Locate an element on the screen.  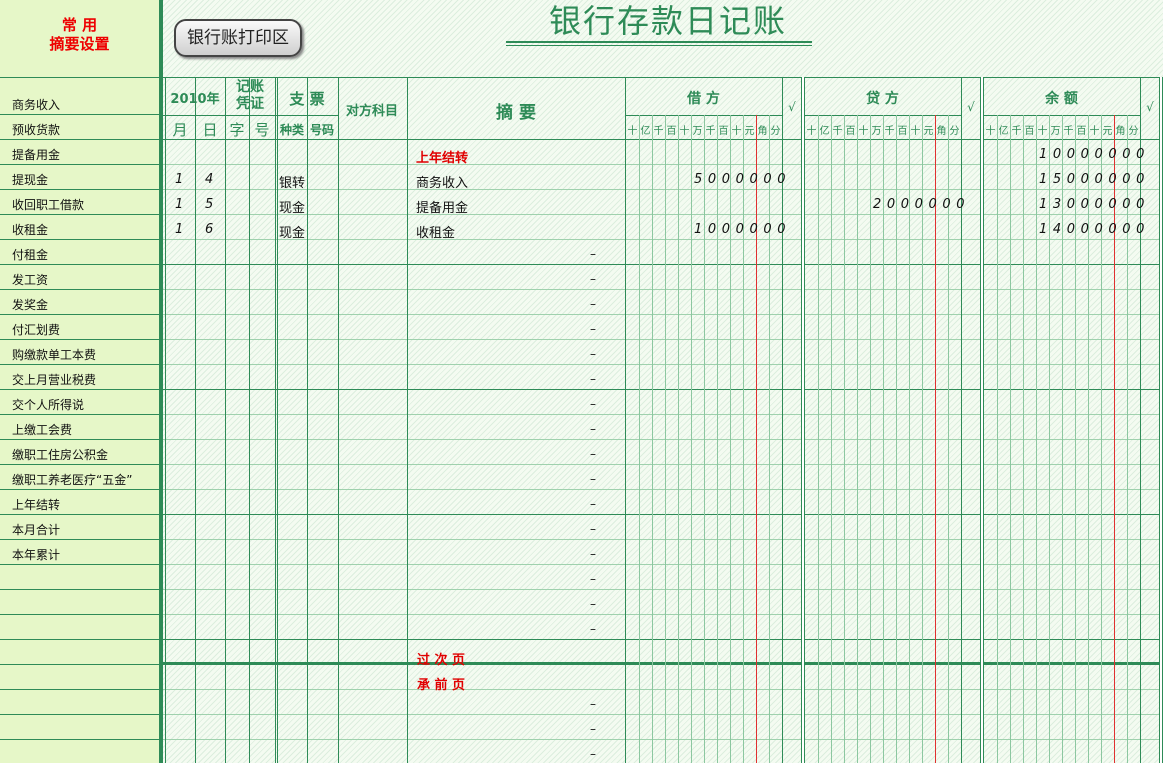
sidebar-item: 提现金 is located at coordinates (79, 177).